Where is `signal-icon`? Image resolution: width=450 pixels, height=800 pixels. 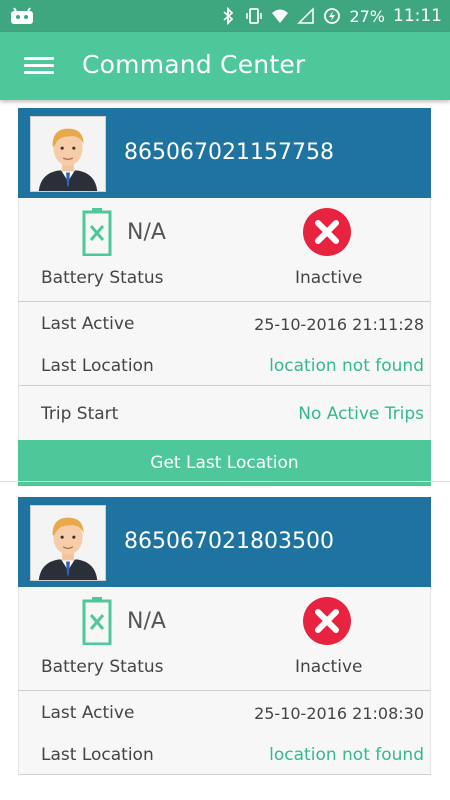
signal-icon is located at coordinates (306, 15).